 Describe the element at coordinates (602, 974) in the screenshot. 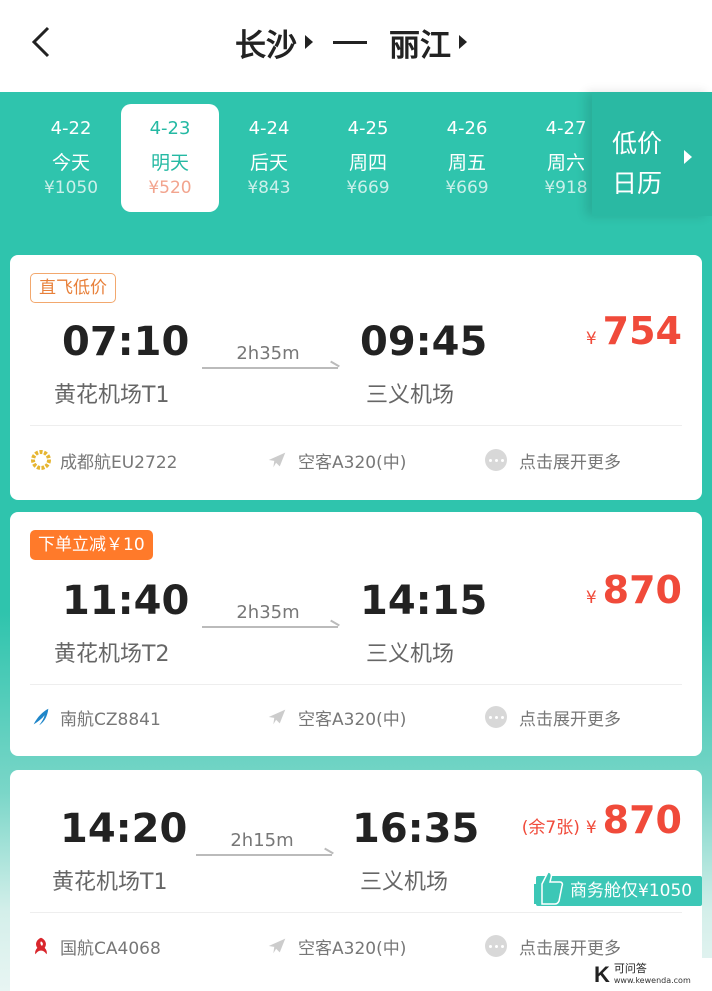

I see `watermark-logo: K` at that location.